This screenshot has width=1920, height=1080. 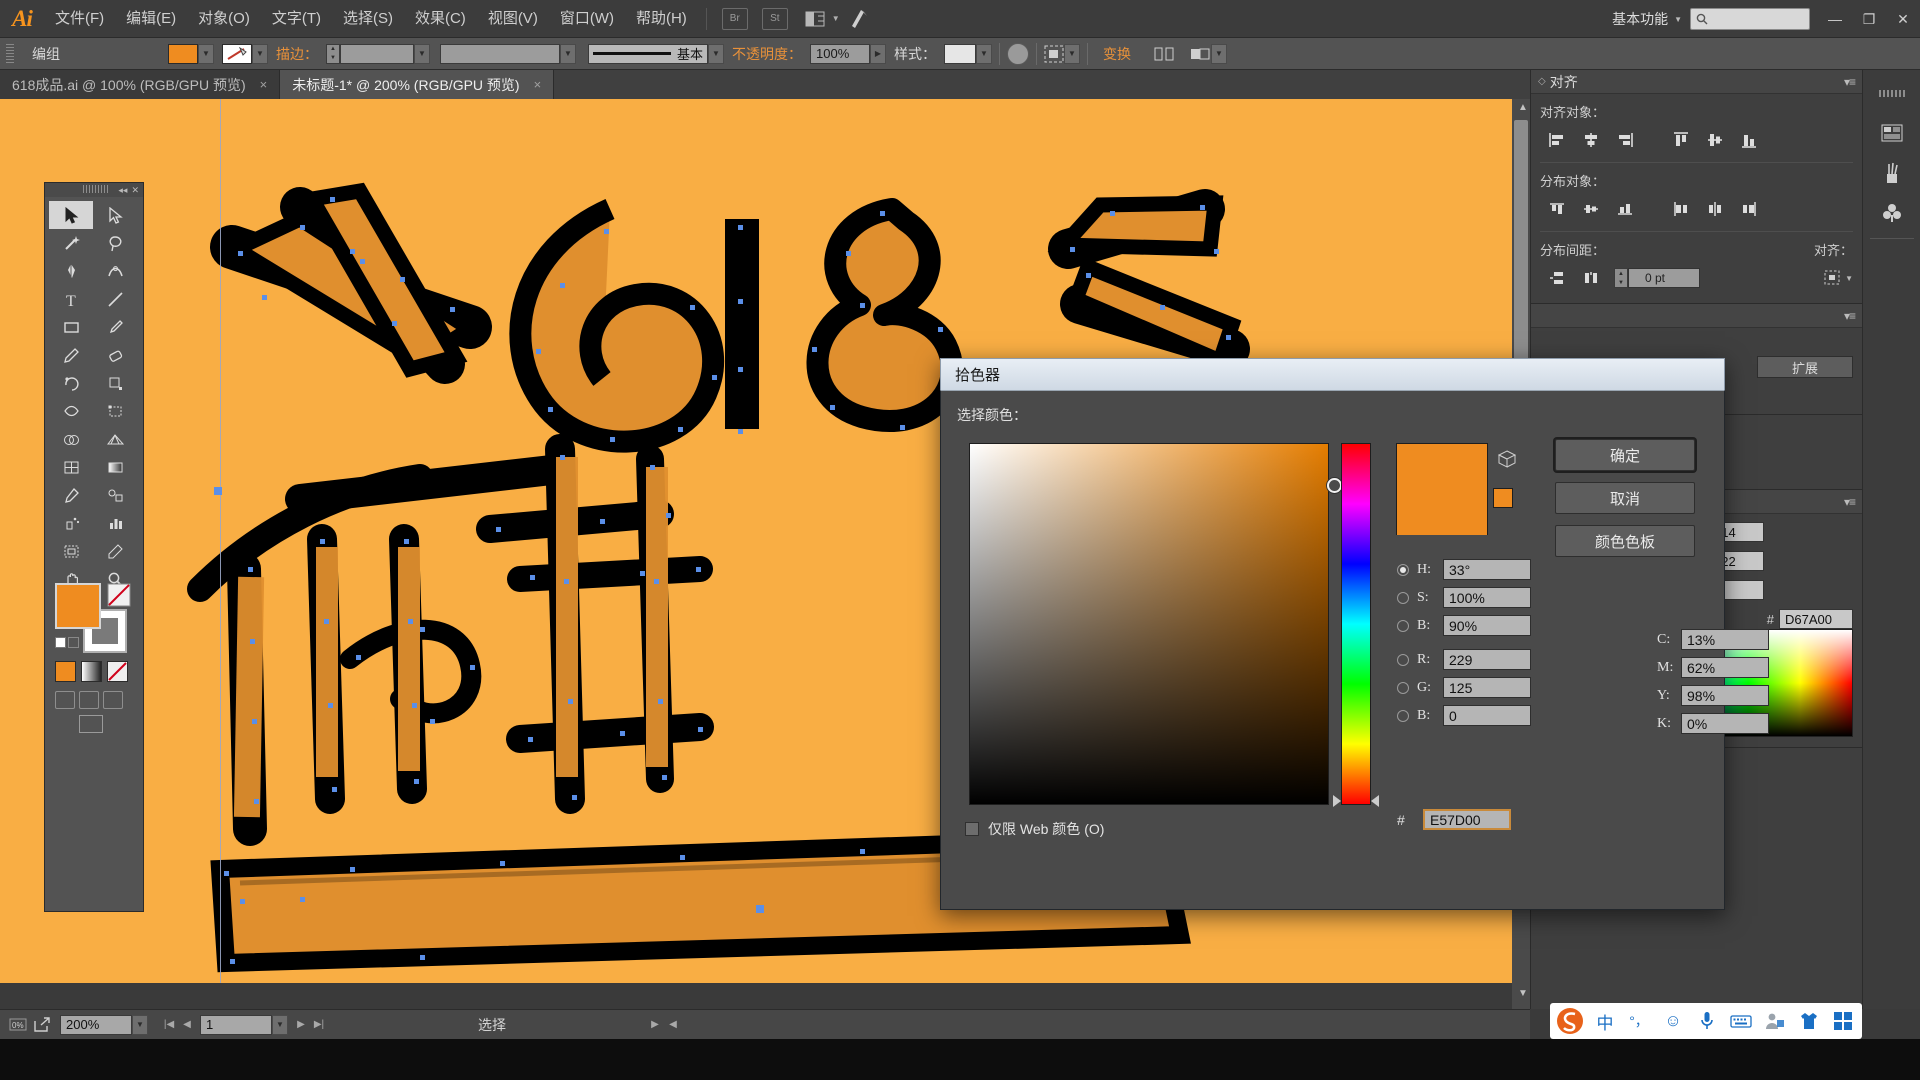 What do you see at coordinates (224, 19) in the screenshot?
I see `menu-object: 对象(O)` at bounding box center [224, 19].